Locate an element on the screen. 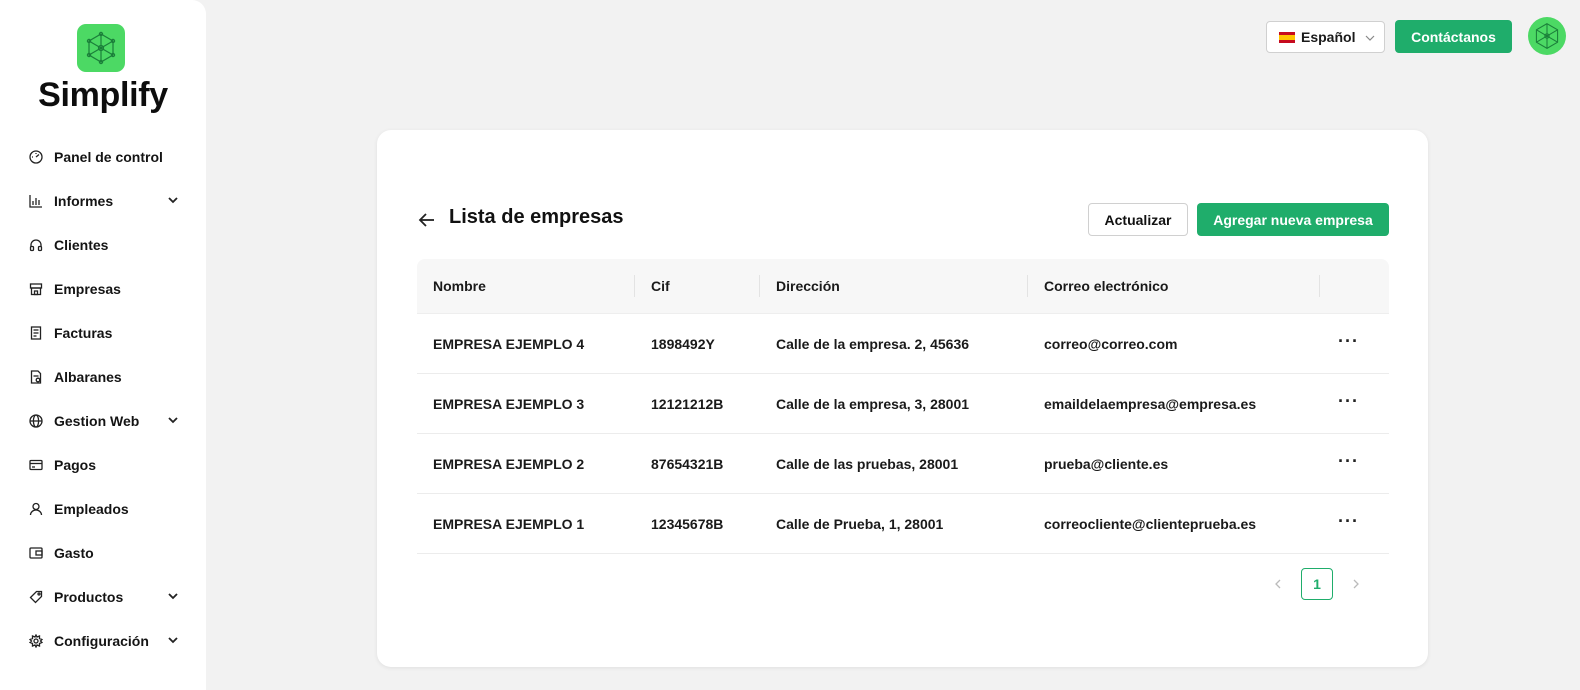  dashboard-icon is located at coordinates (36, 157).